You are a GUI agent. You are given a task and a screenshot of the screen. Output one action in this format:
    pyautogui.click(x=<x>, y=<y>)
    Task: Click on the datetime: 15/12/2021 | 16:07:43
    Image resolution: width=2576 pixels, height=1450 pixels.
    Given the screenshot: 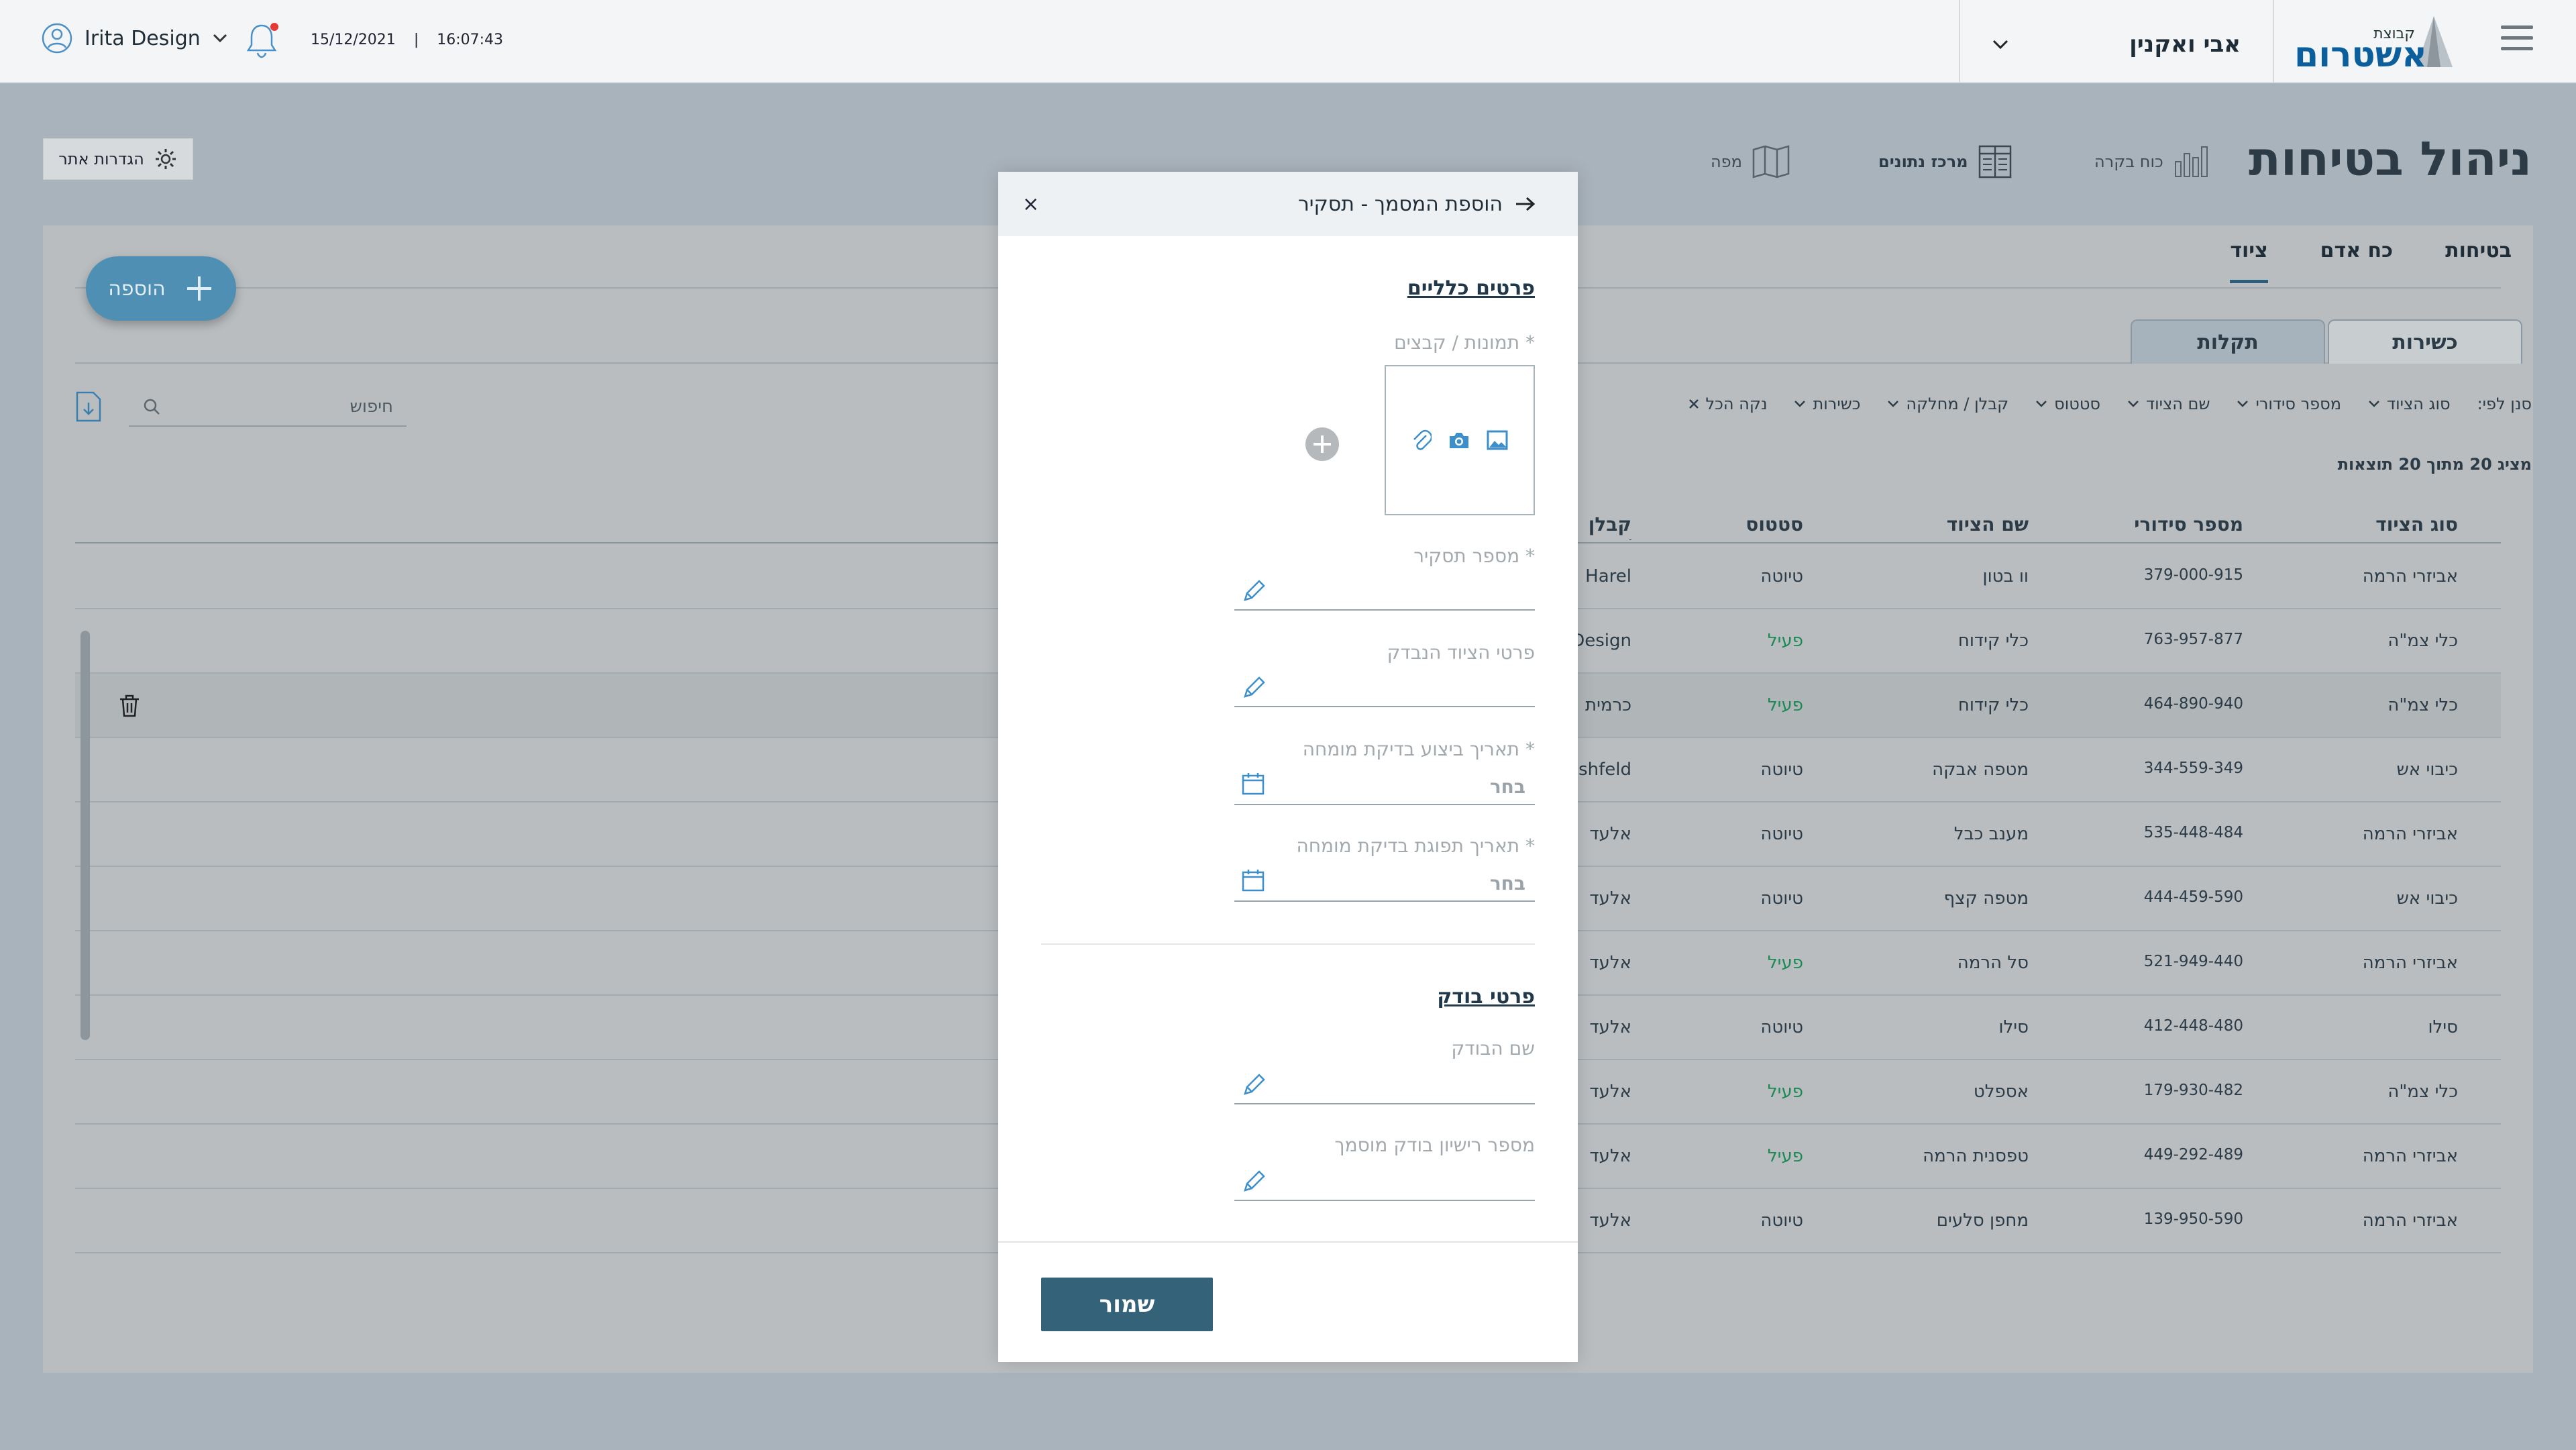 What is the action you would take?
    pyautogui.click(x=407, y=40)
    